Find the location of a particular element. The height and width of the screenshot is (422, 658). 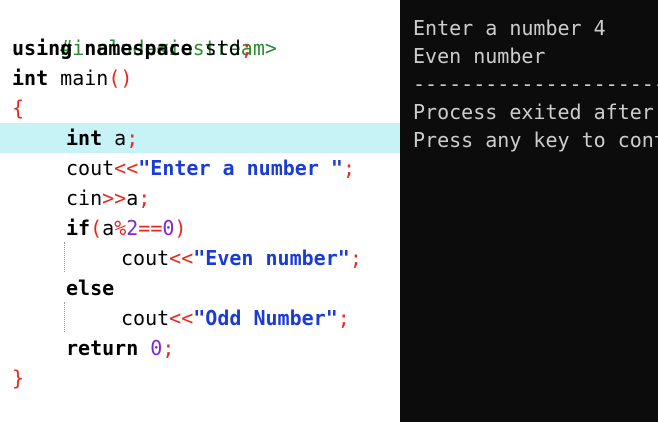

parentheses: () is located at coordinates (120, 78).